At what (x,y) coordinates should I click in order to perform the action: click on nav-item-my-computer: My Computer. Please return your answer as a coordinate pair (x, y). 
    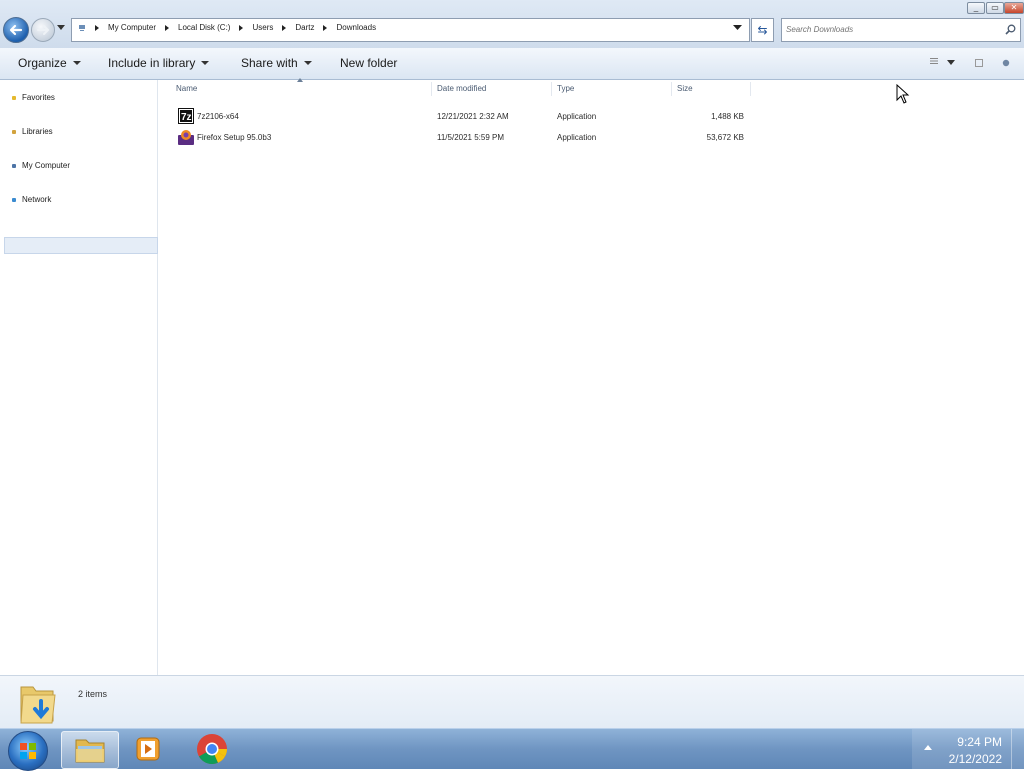
    Looking at the image, I should click on (41, 165).